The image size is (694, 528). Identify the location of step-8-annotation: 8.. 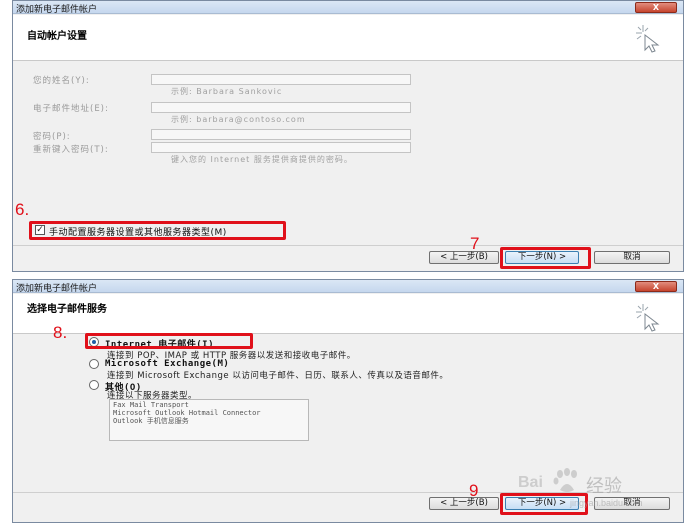
(60, 332).